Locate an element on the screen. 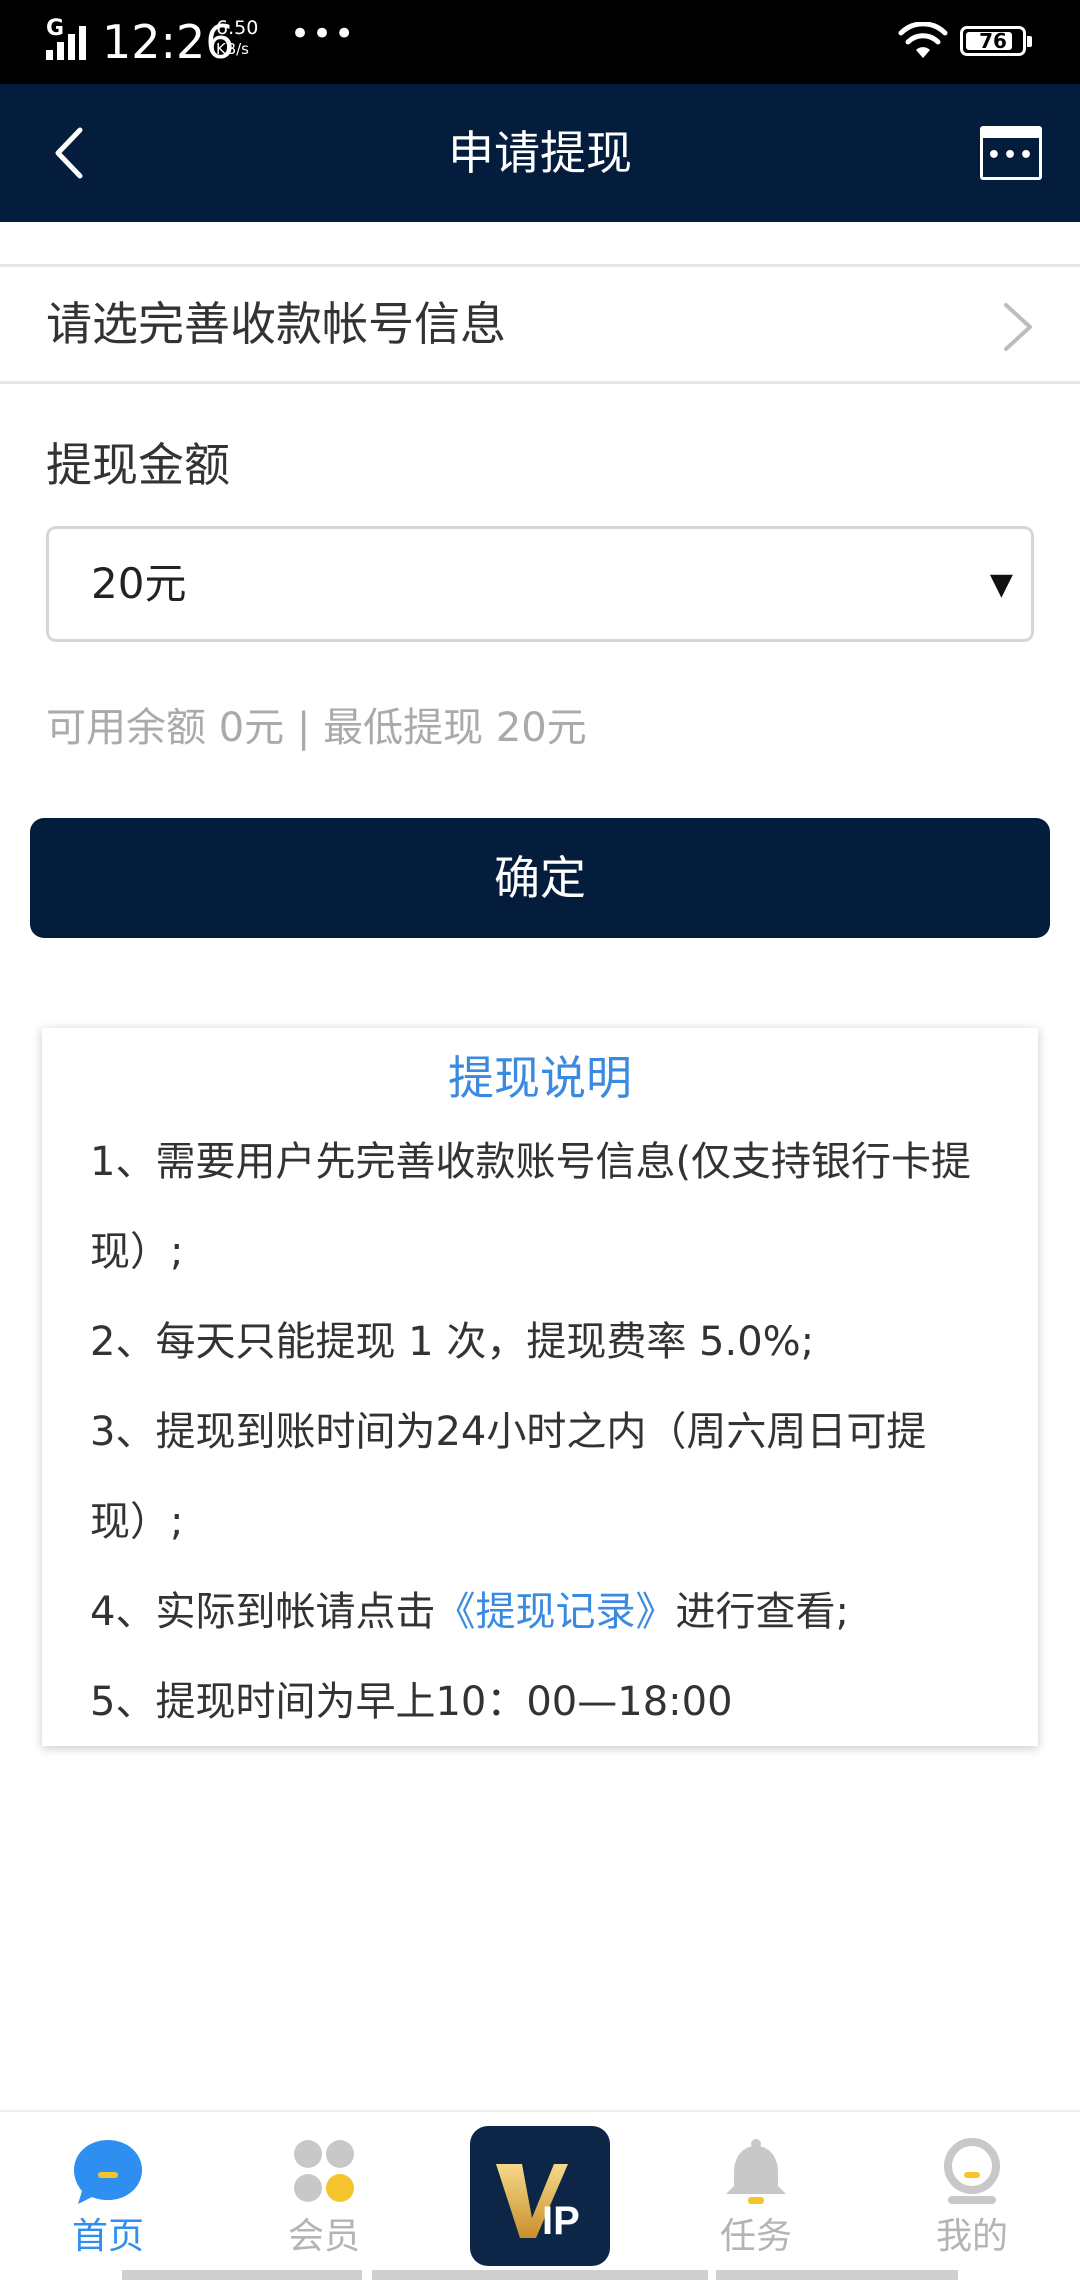 The height and width of the screenshot is (2282, 1080). chat-bubble-icon is located at coordinates (108, 2172).